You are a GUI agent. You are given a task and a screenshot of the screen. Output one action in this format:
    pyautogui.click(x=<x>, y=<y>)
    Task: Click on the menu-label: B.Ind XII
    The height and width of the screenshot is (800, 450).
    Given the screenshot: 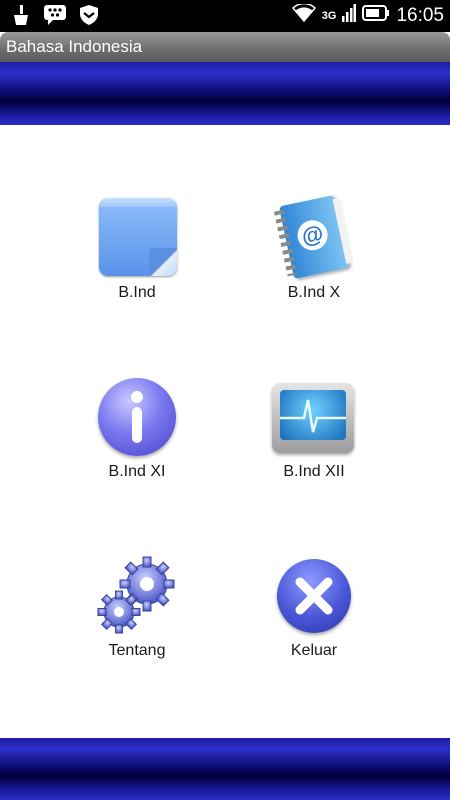 What is the action you would take?
    pyautogui.click(x=314, y=471)
    